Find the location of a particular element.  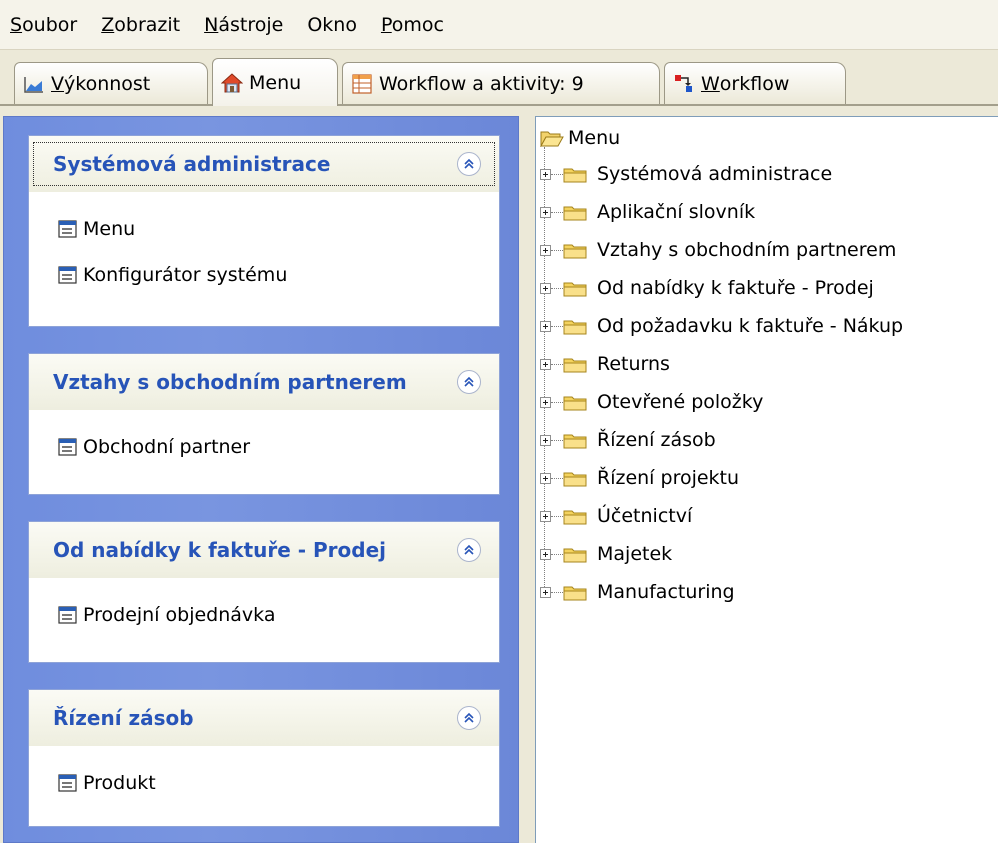

group-link-label: Menu is located at coordinates (109, 229).